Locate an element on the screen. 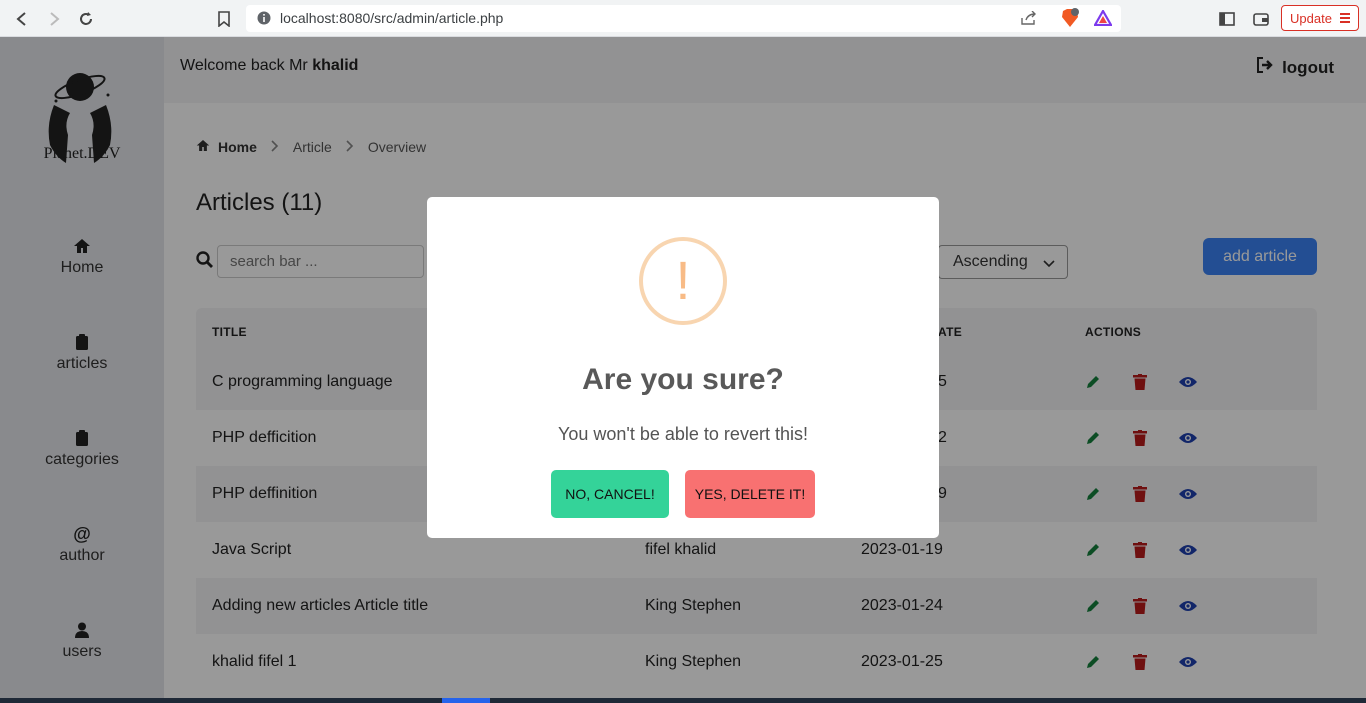  update-label: Update is located at coordinates (1311, 18).